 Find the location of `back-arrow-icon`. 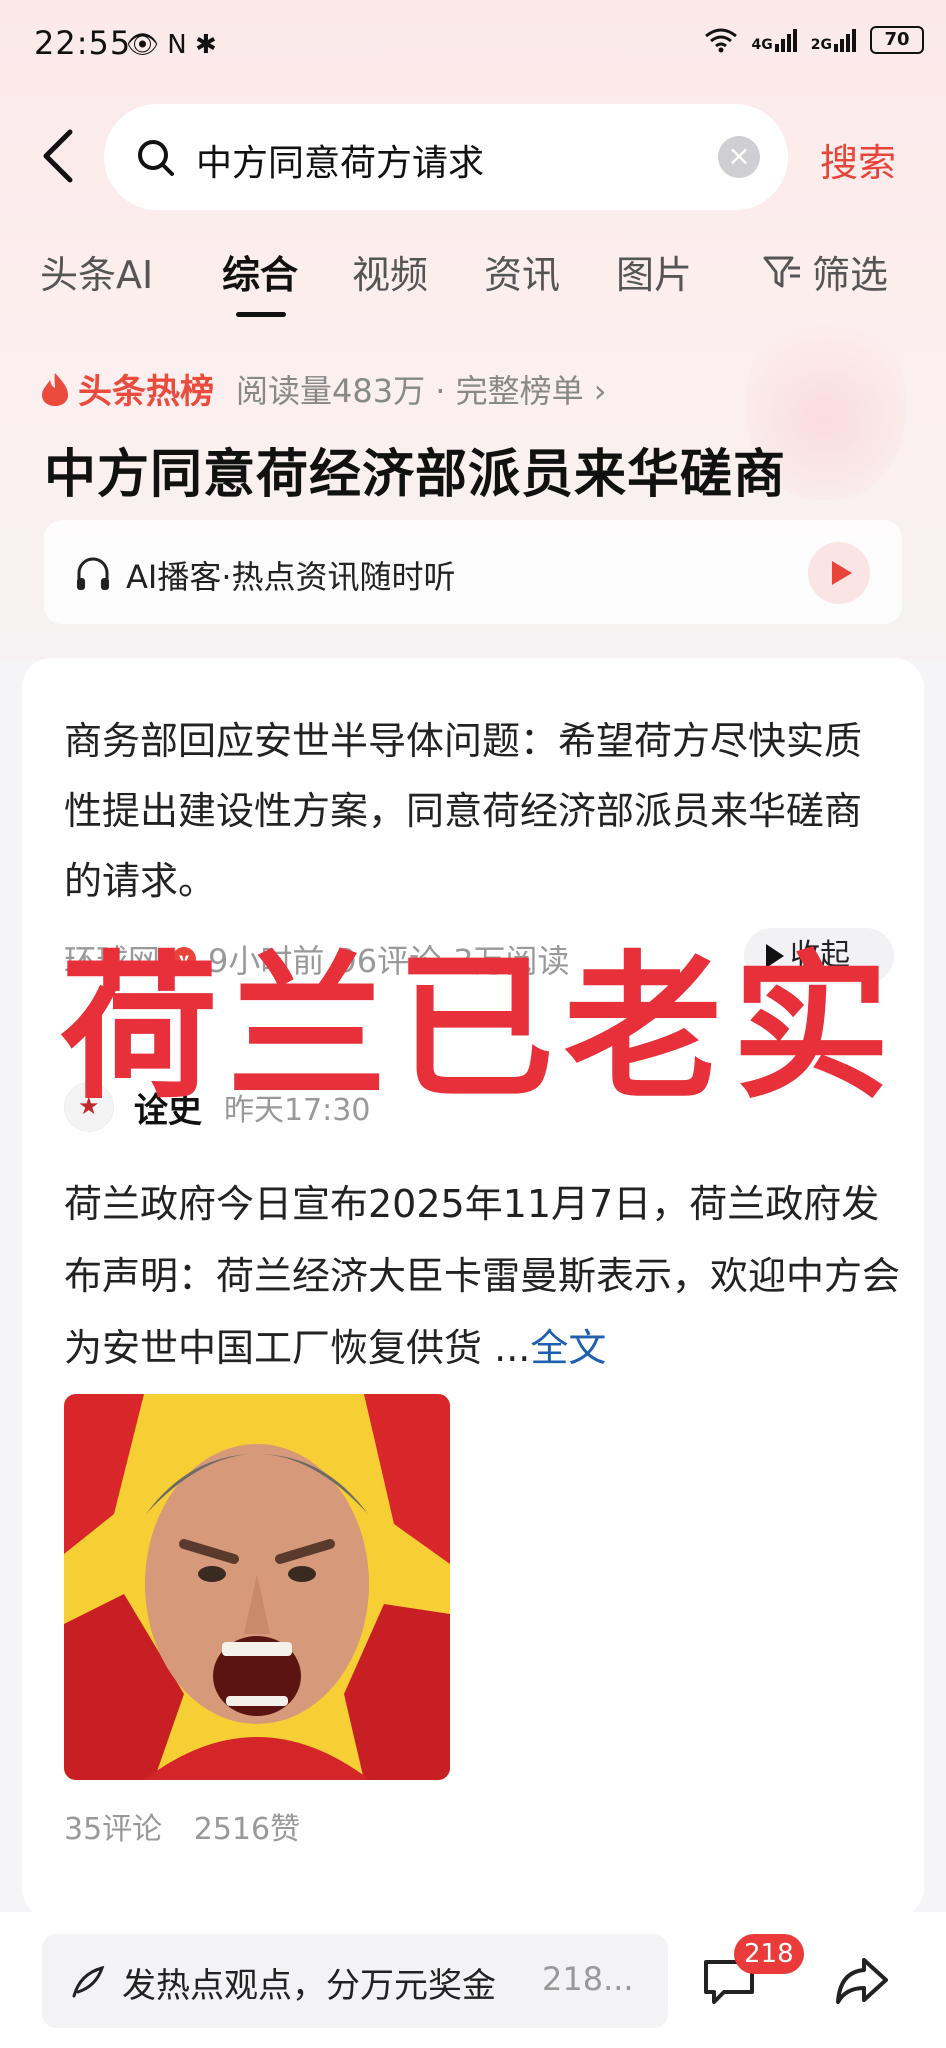

back-arrow-icon is located at coordinates (58, 156).